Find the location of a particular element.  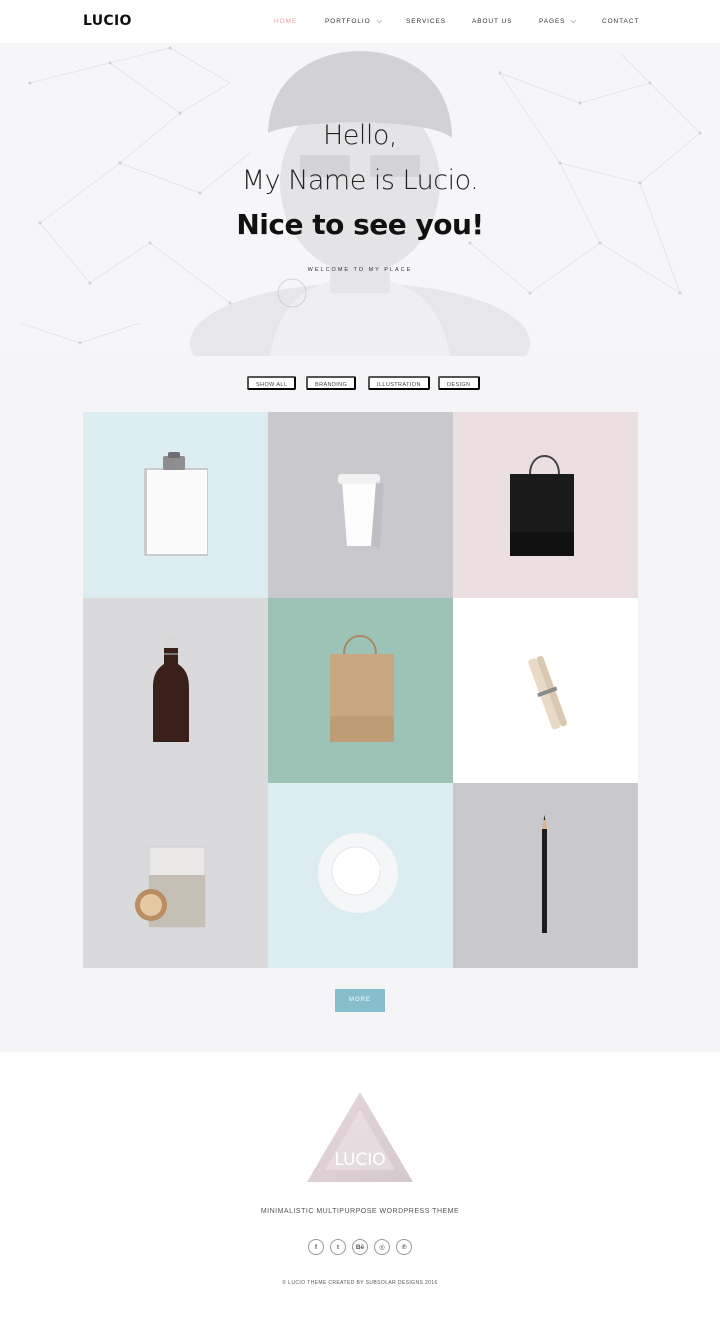

kraft-bag-image is located at coordinates (362, 688).